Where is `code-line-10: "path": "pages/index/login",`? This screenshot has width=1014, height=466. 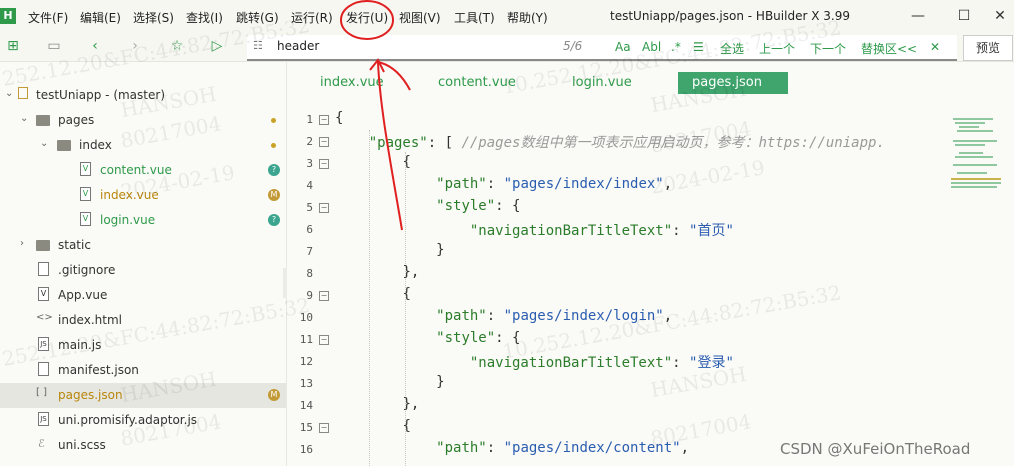 code-line-10: "path": "pages/index/login", is located at coordinates (554, 316).